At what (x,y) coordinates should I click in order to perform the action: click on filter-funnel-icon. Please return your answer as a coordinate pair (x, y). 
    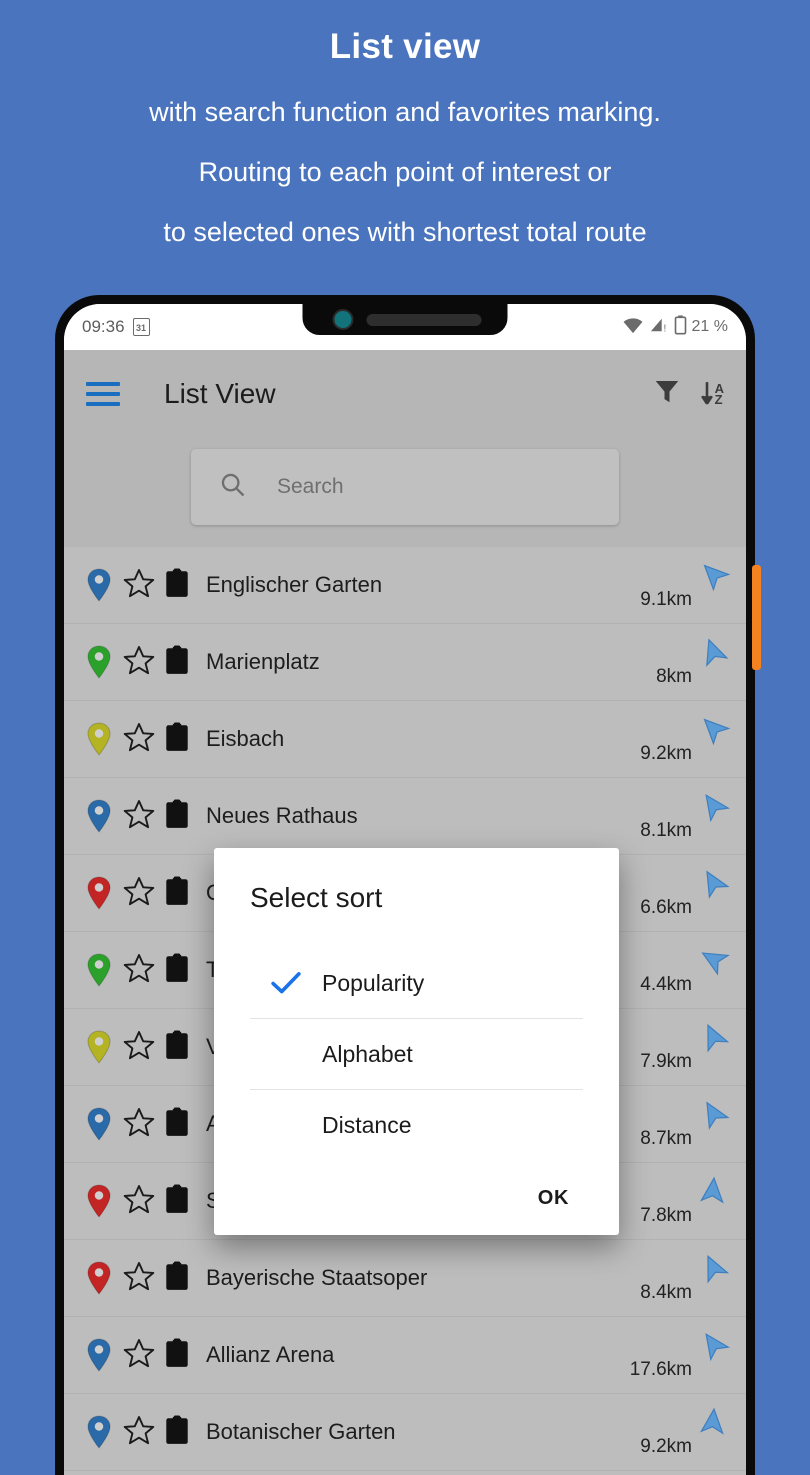
    Looking at the image, I should click on (667, 393).